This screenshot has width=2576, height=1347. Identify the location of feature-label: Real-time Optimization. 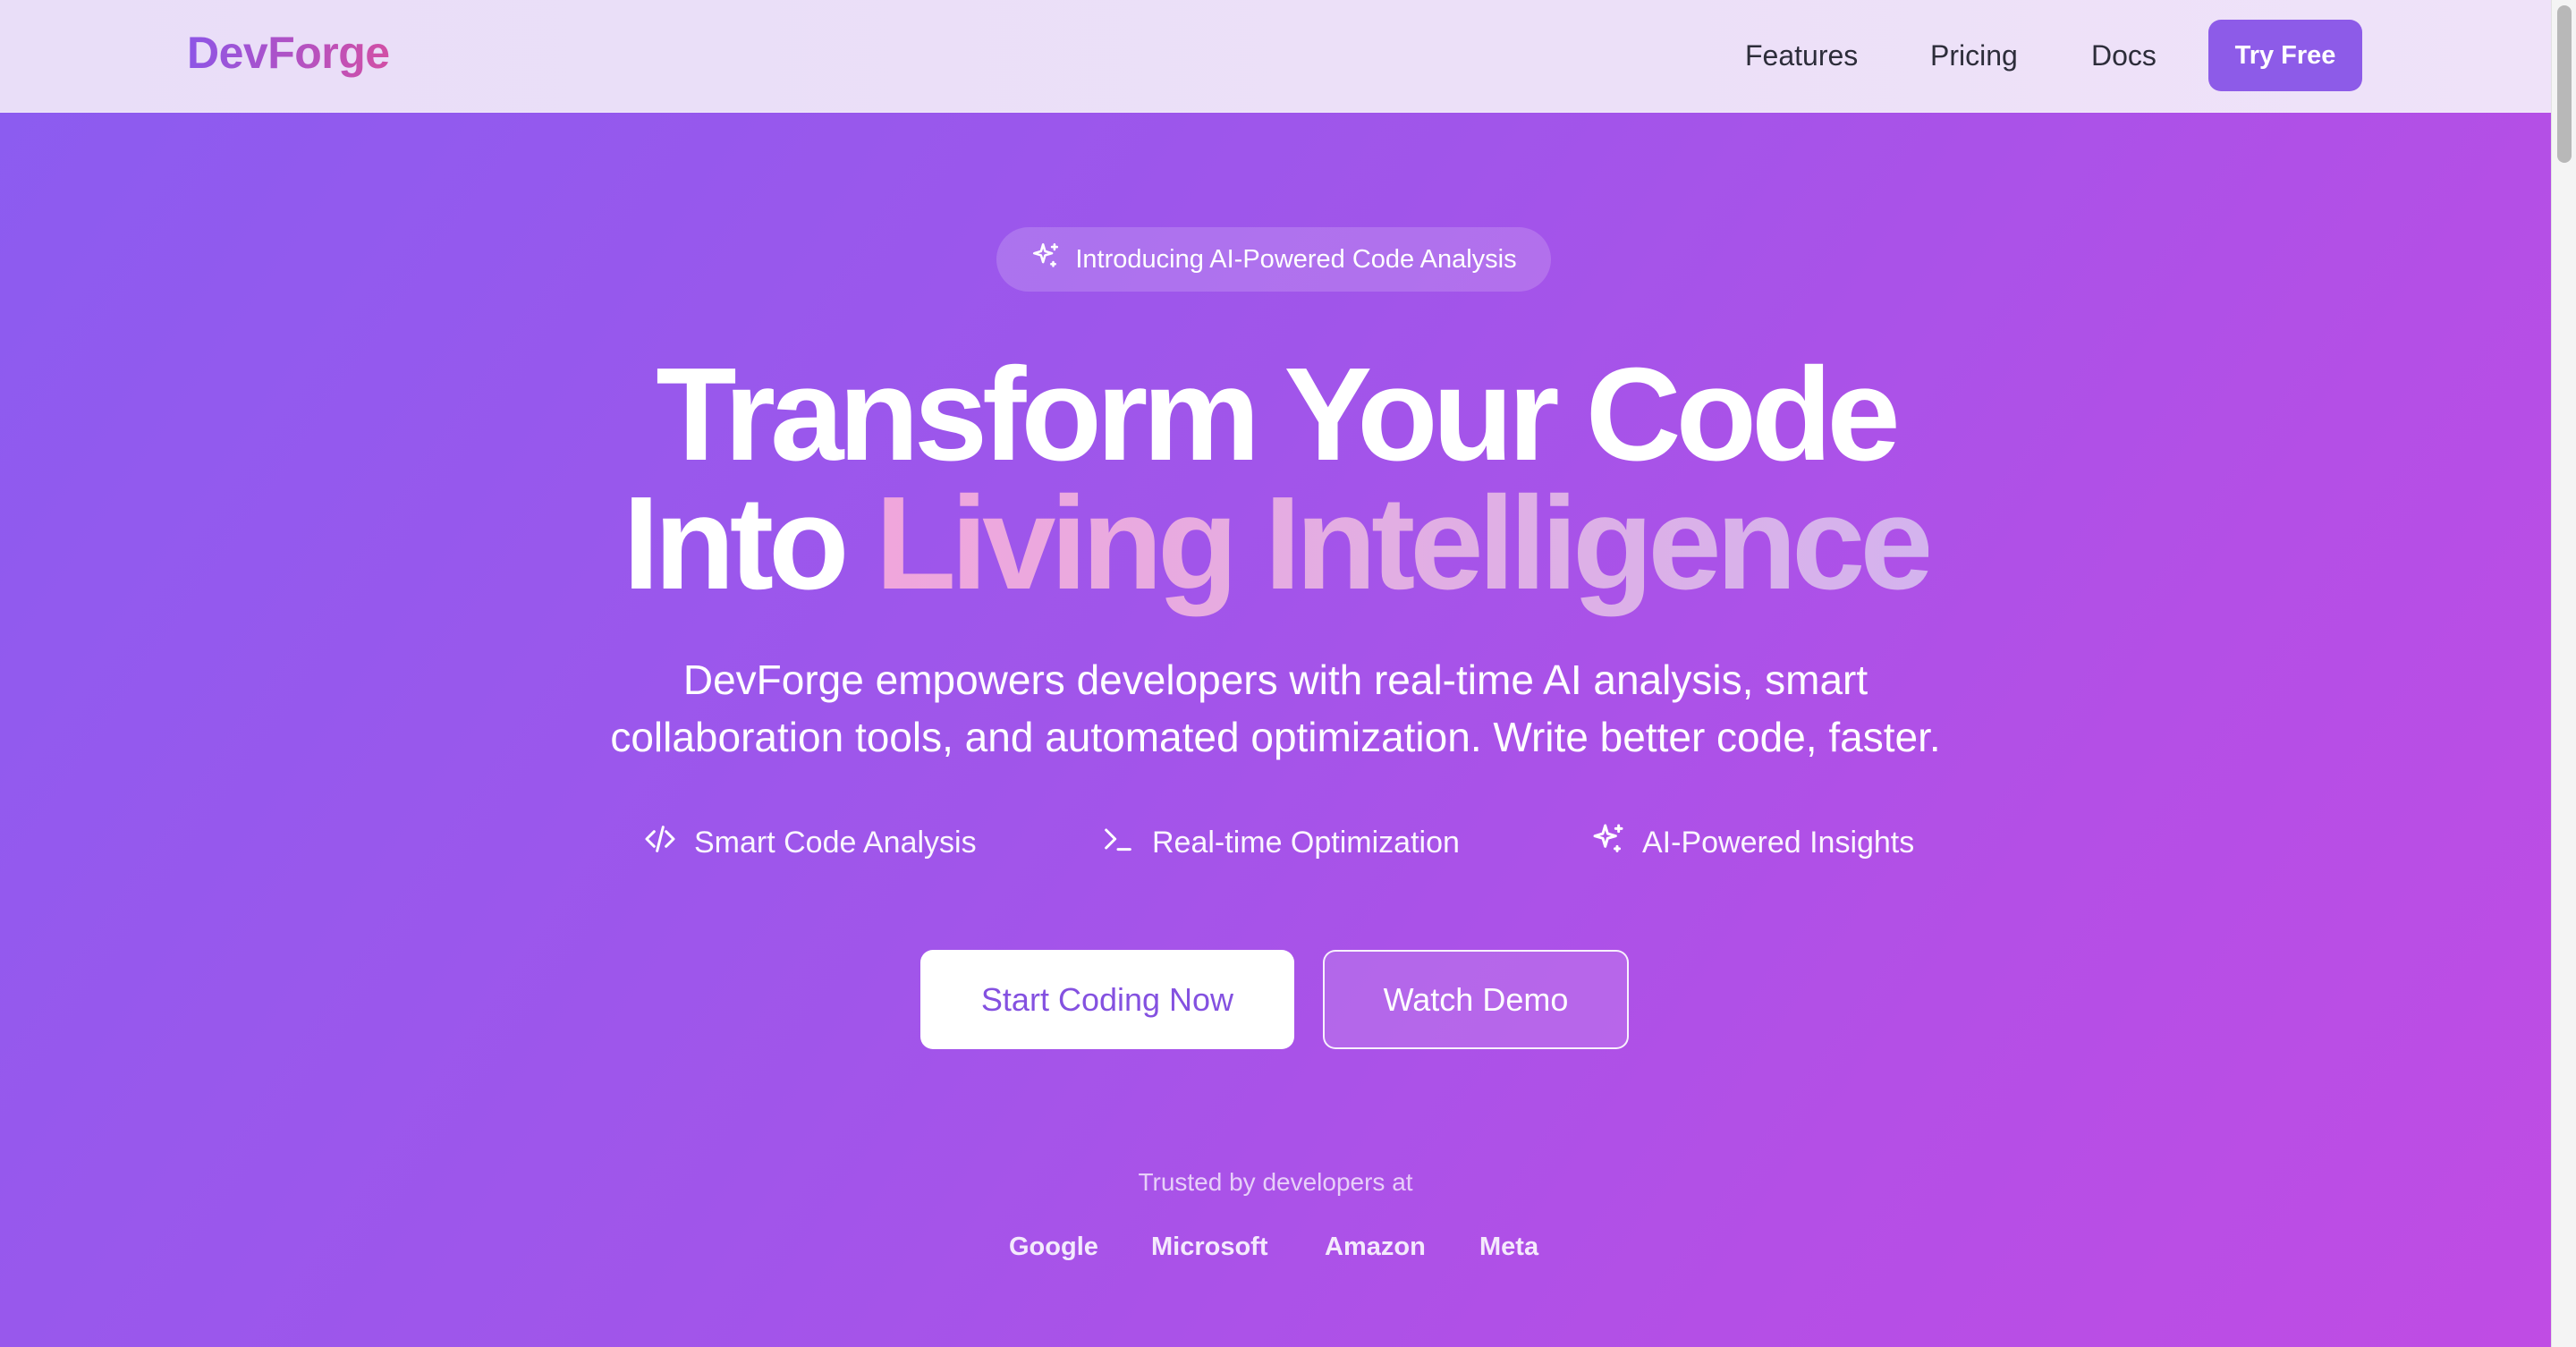
(1306, 843).